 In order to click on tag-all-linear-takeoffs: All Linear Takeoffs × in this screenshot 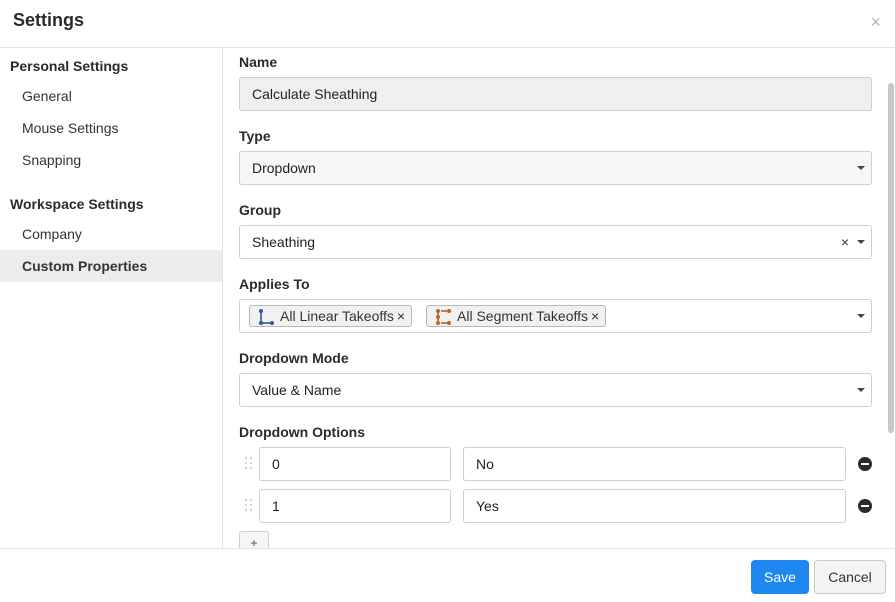, I will do `click(331, 316)`.